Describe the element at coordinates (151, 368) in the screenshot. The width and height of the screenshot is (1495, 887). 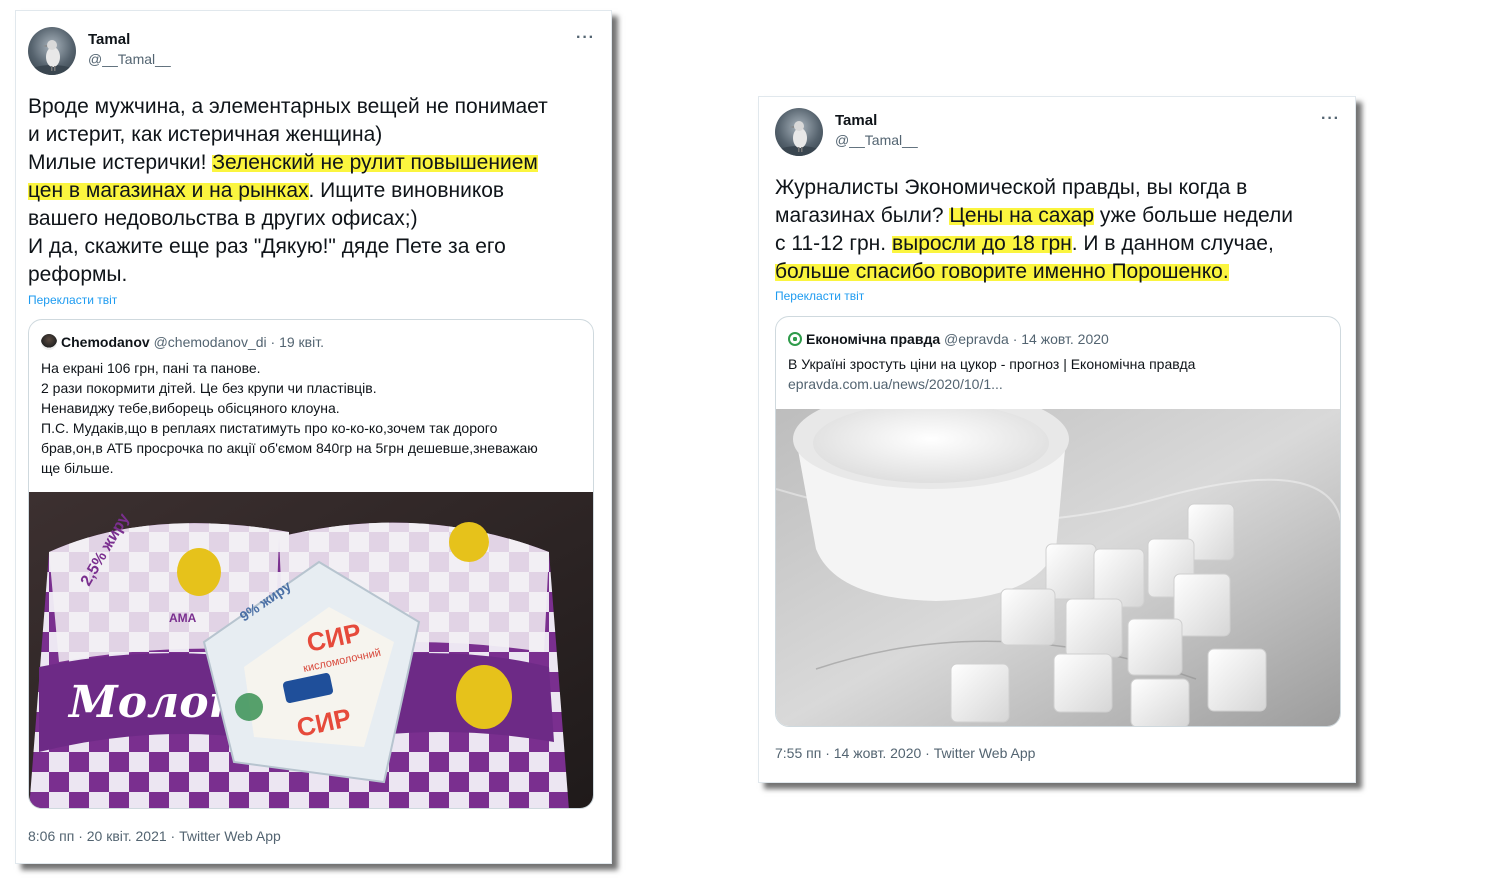
I see `quote-line: На екрані 106 грн, пані та панове.` at that location.